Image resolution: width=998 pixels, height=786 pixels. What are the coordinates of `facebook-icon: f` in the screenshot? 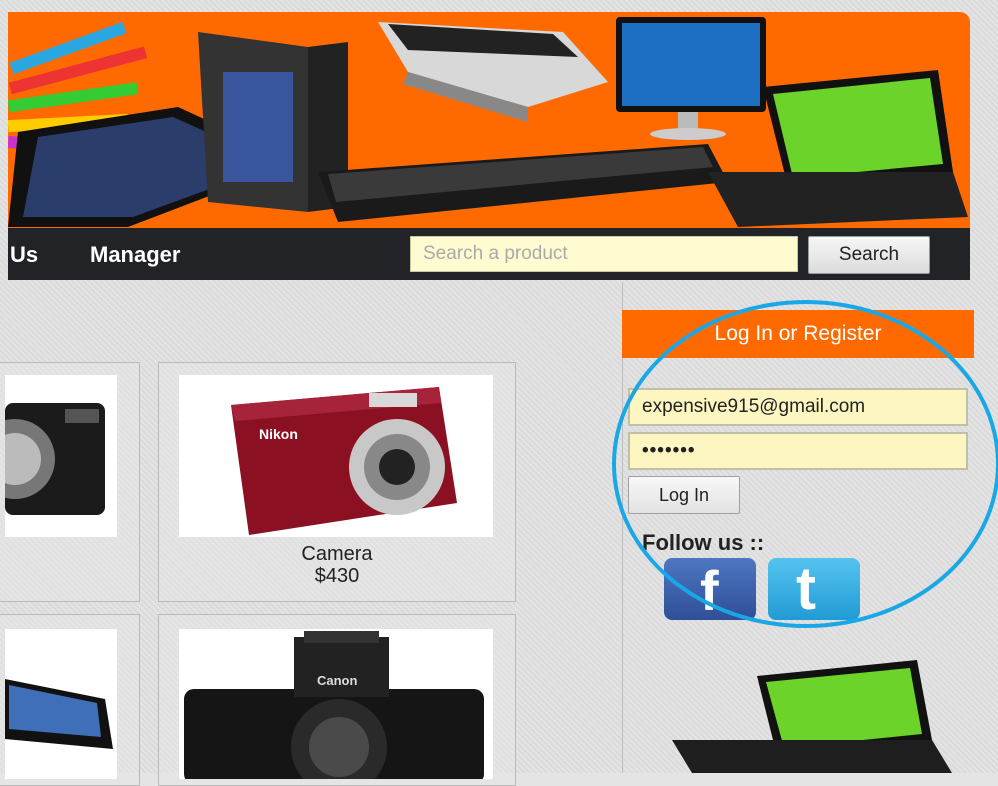 It's located at (709, 590).